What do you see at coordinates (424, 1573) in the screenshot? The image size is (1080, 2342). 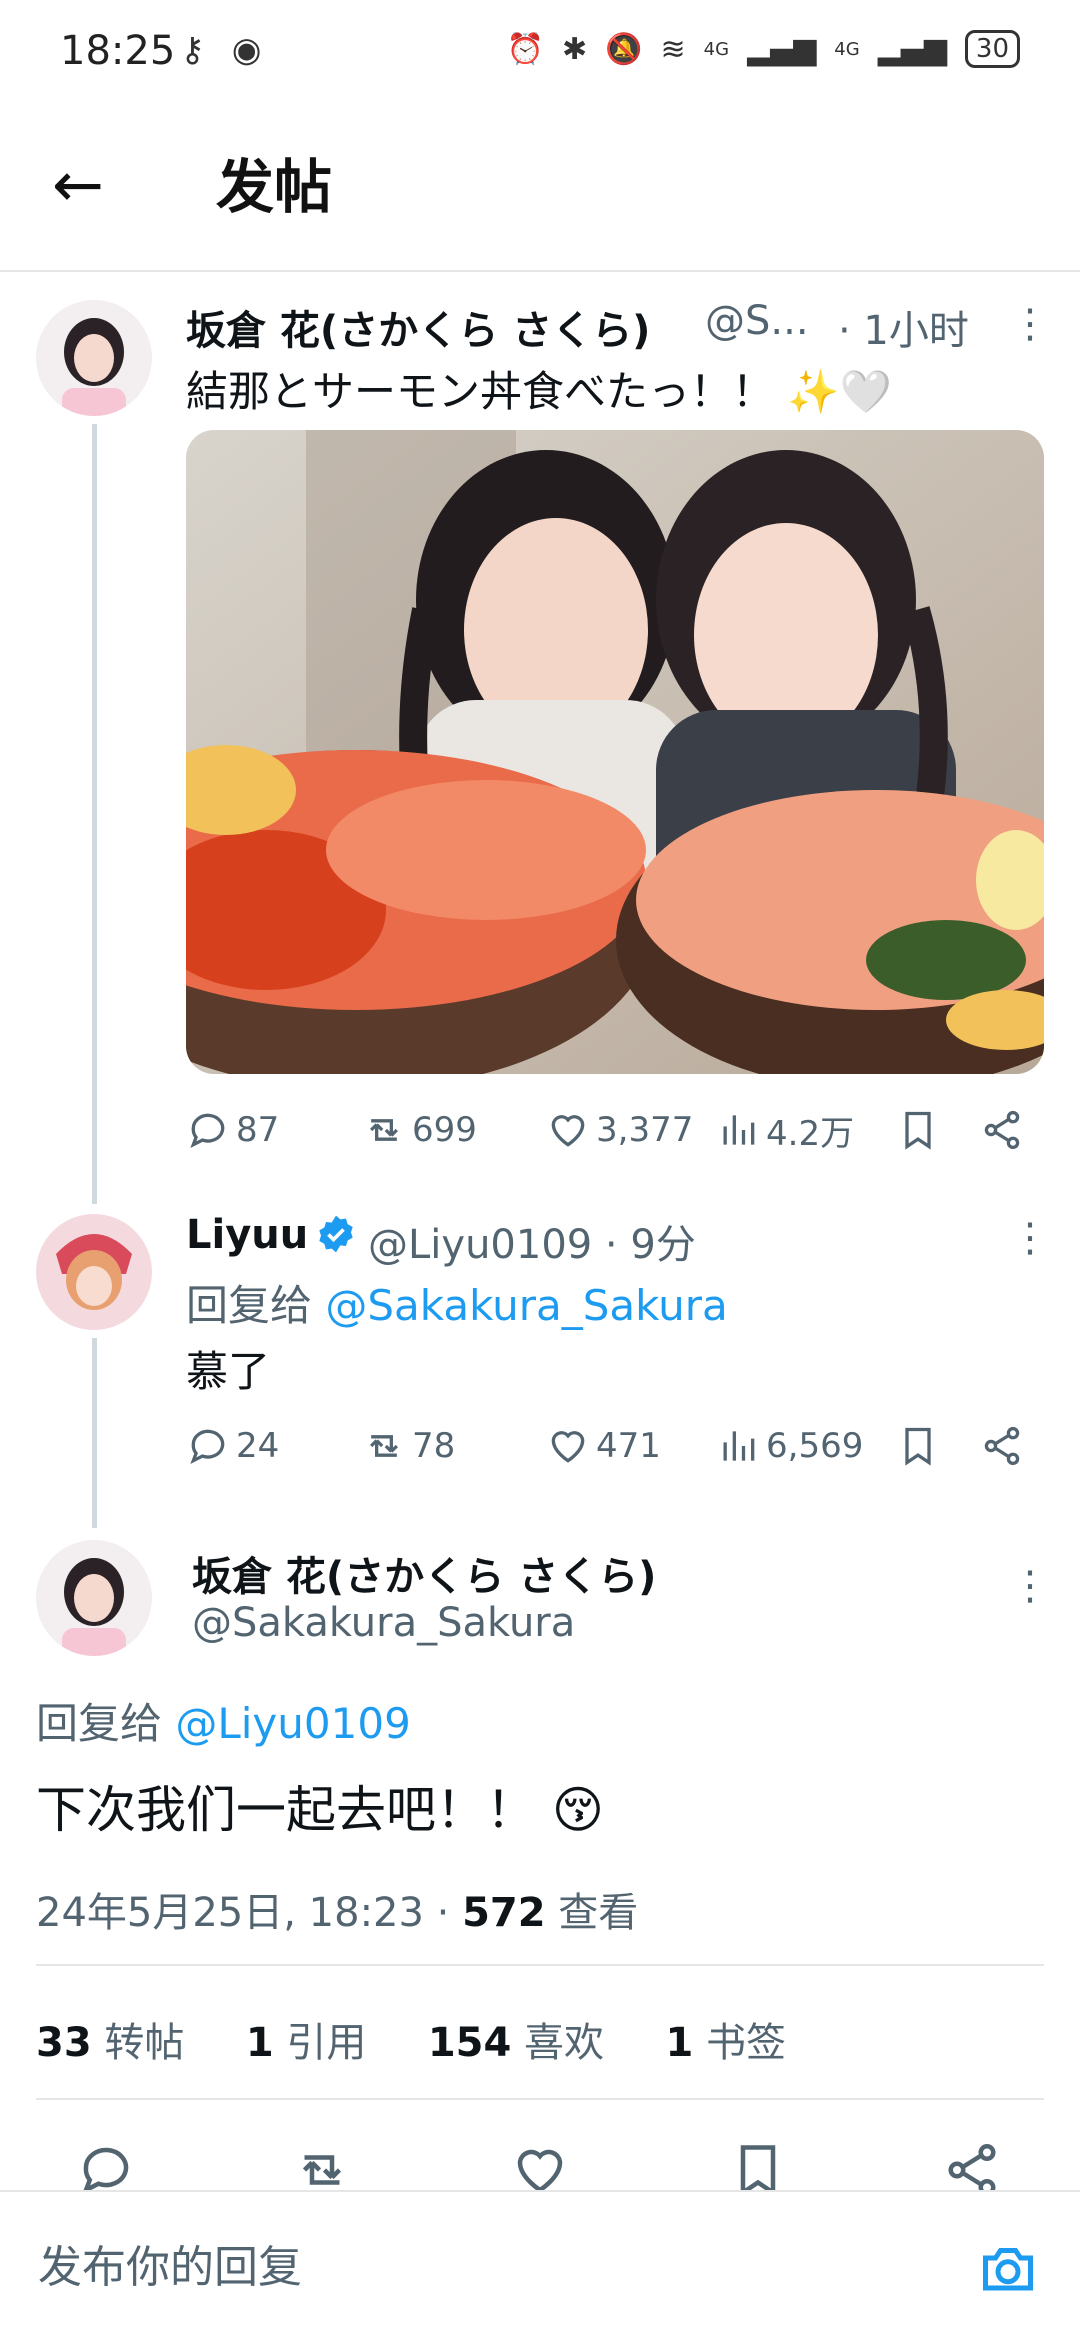 I see `main-tweet-display-name: 坂倉 花(さかくら さくら)` at bounding box center [424, 1573].